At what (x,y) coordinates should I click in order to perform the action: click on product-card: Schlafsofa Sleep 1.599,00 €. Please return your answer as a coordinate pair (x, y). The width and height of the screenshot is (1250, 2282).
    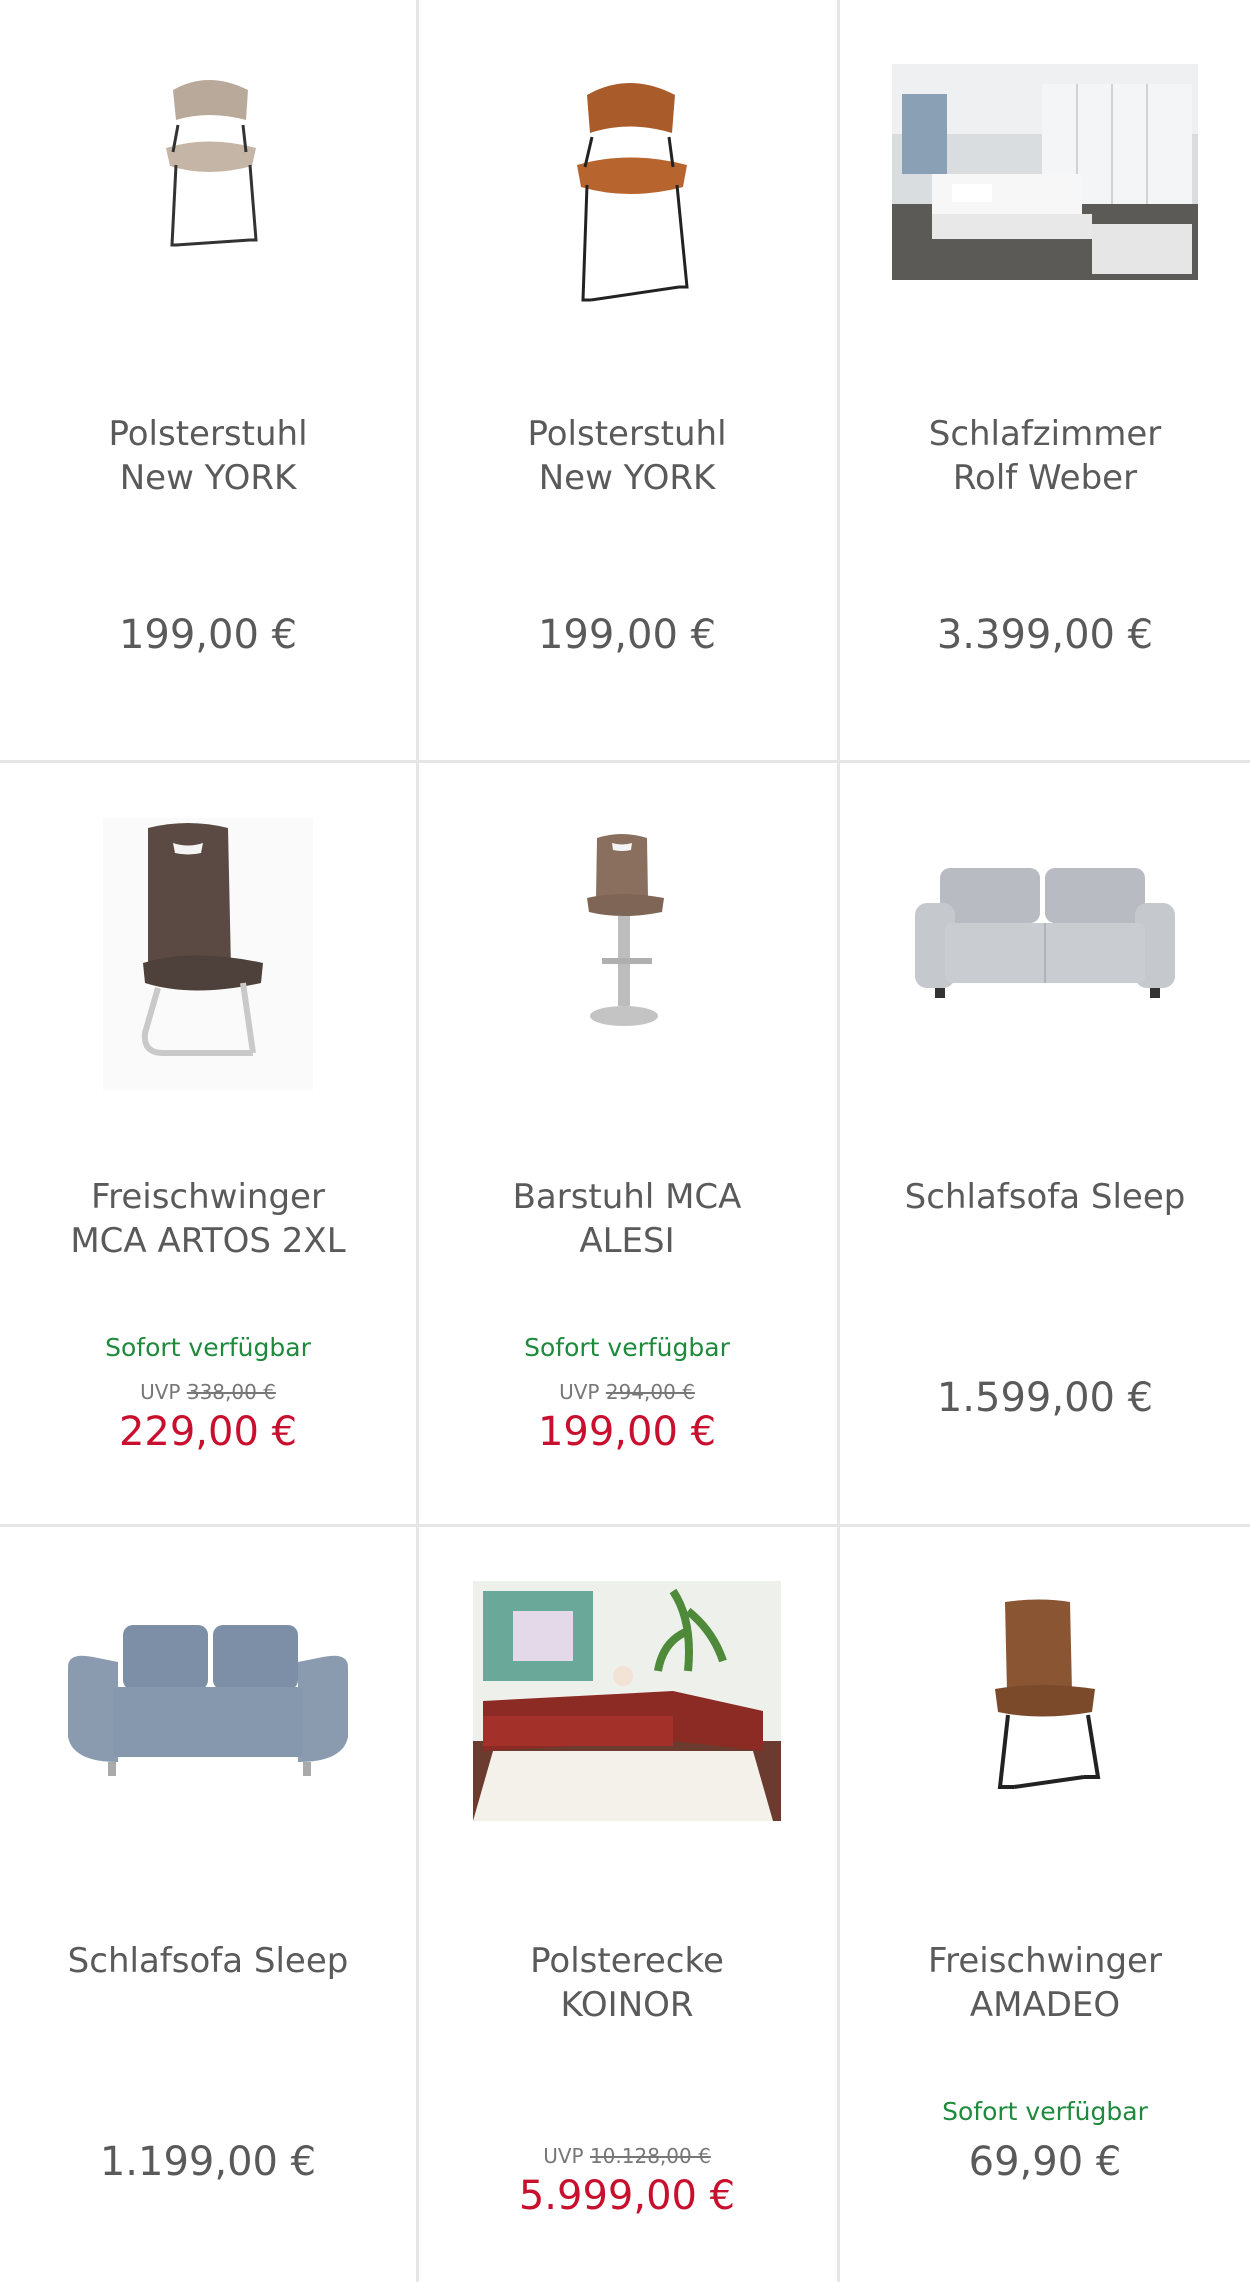
    Looking at the image, I should click on (1045, 1144).